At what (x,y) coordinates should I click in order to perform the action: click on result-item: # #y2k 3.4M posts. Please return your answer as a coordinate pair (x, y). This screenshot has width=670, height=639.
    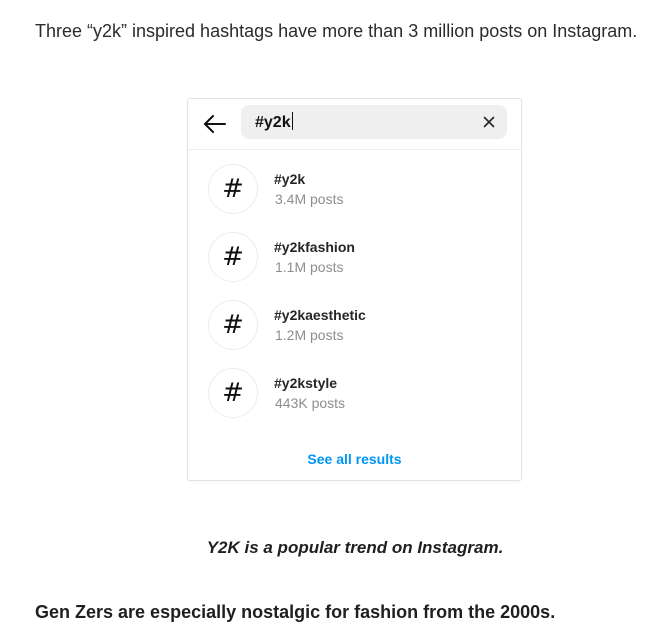
    Looking at the image, I should click on (354, 198).